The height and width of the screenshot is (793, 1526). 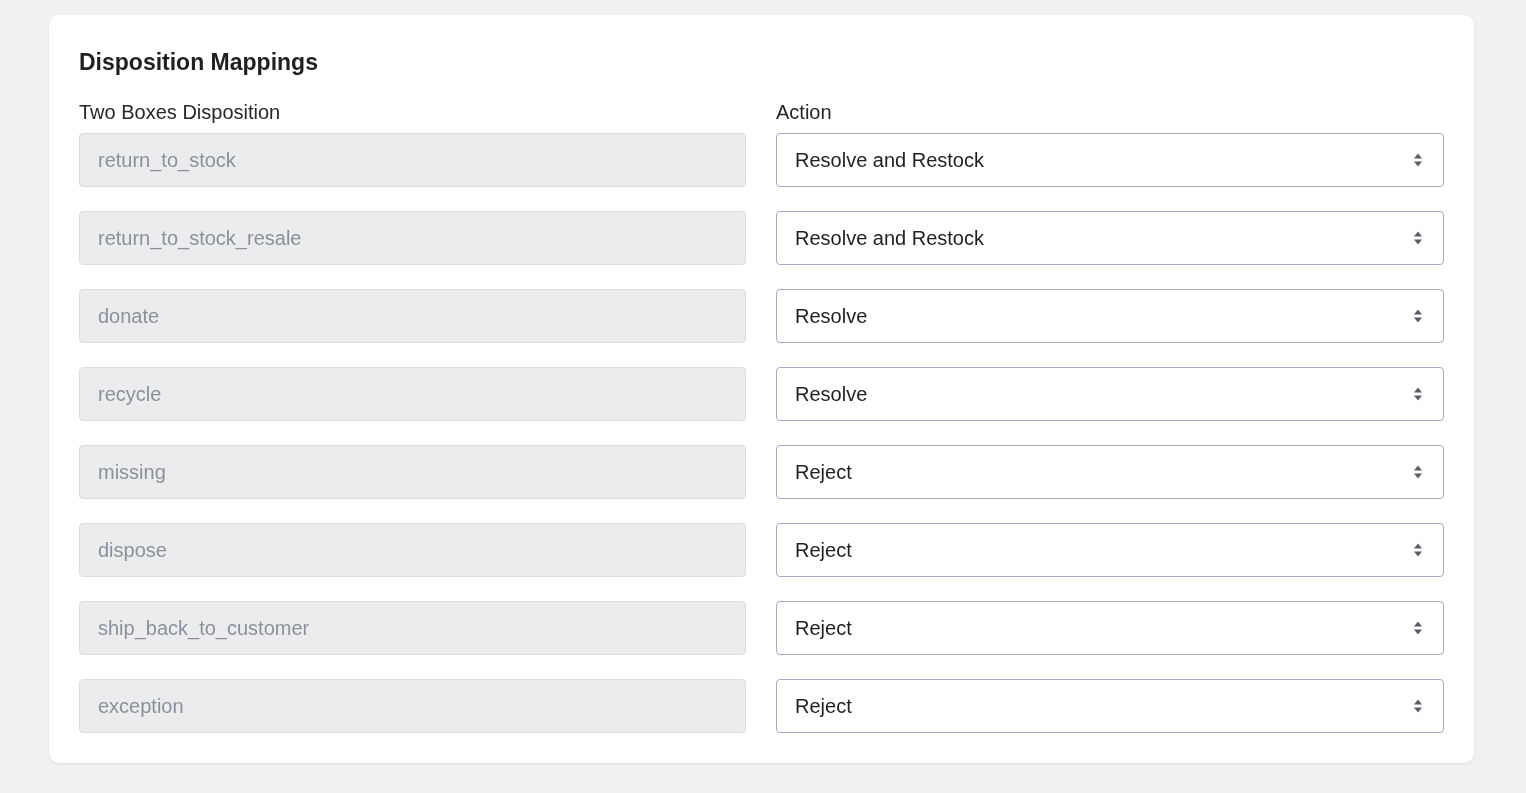 What do you see at coordinates (180, 112) in the screenshot?
I see `column-label: Two Boxes Disposition` at bounding box center [180, 112].